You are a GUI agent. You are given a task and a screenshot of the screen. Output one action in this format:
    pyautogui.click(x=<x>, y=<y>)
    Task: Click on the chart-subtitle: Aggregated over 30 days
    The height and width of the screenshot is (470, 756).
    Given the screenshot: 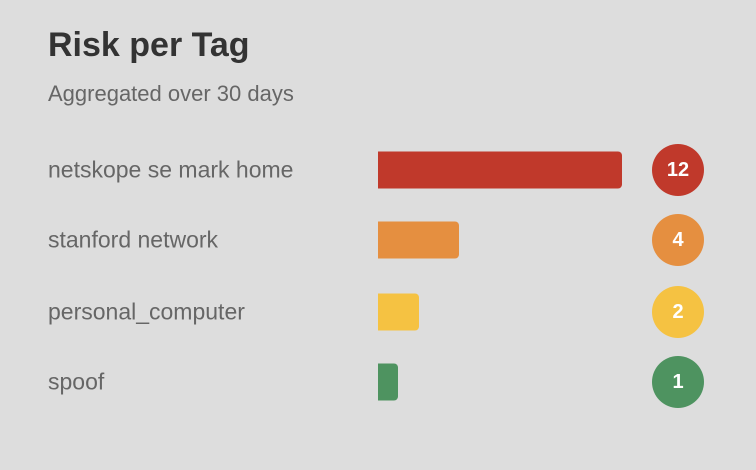 What is the action you would take?
    pyautogui.click(x=171, y=93)
    